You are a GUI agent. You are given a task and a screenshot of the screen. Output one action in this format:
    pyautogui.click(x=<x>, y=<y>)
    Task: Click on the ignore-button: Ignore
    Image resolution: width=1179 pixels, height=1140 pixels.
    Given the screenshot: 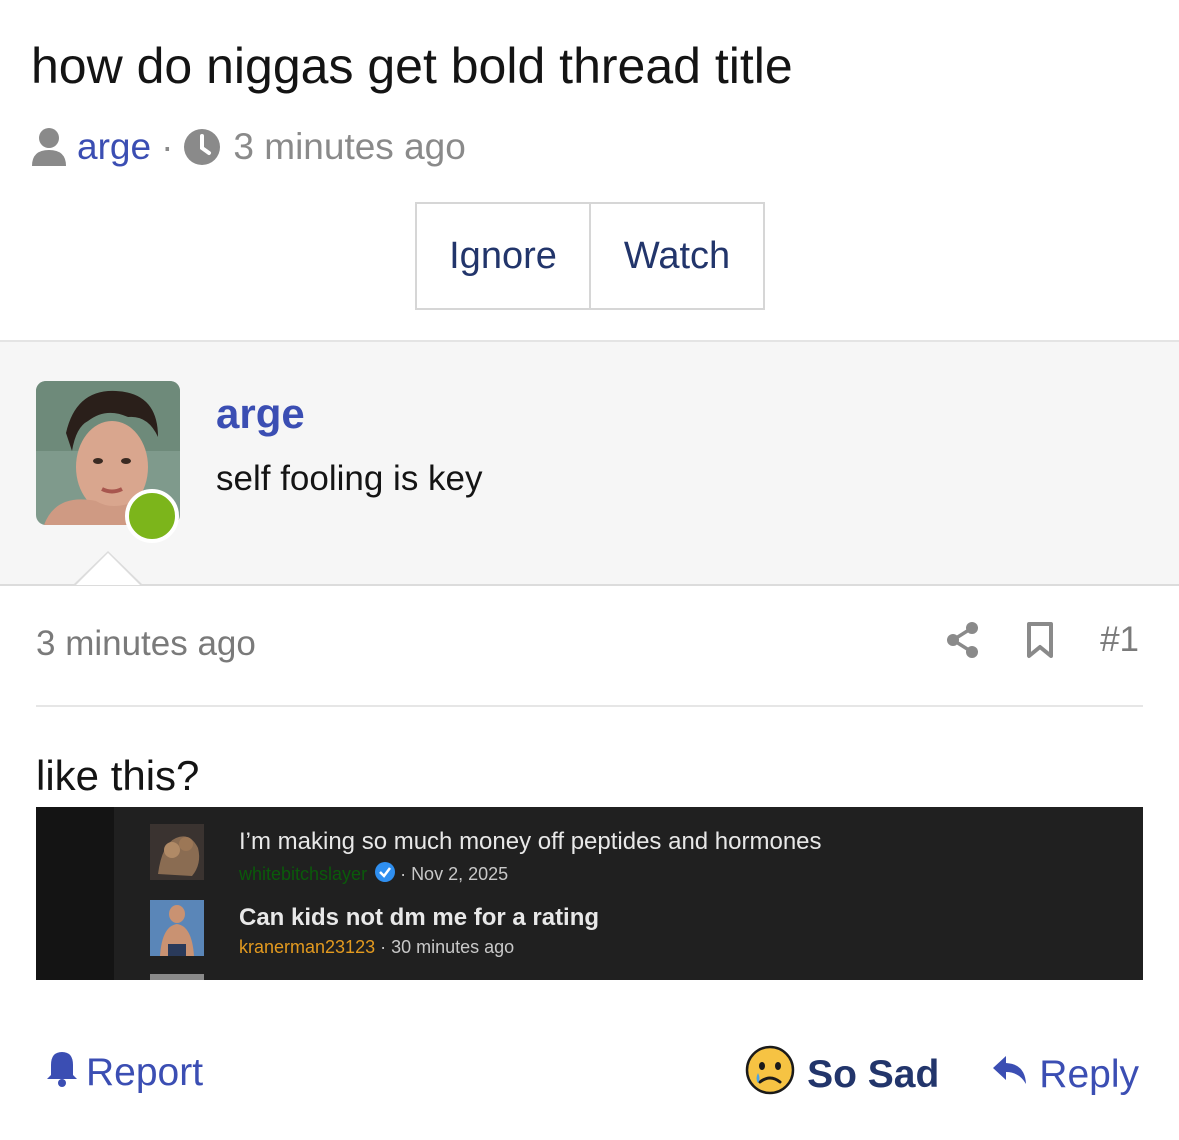 What is the action you would take?
    pyautogui.click(x=503, y=256)
    